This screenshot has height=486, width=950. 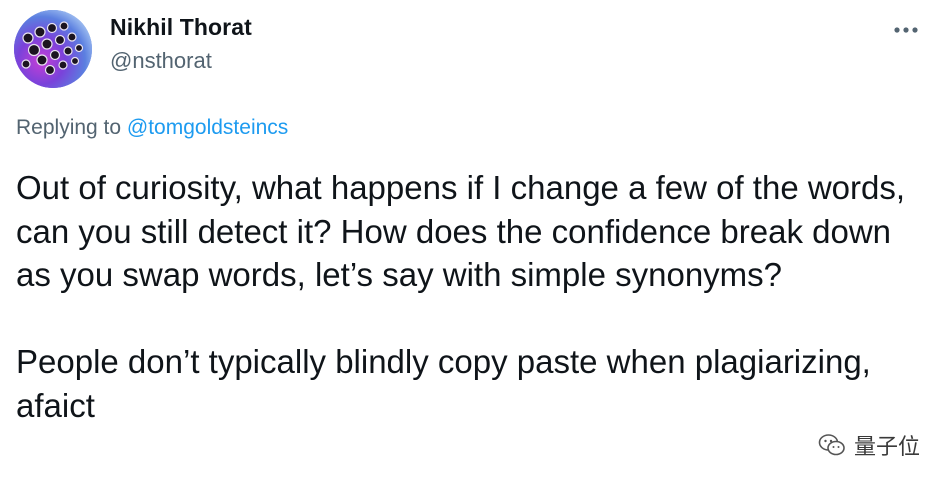 What do you see at coordinates (207, 127) in the screenshot?
I see `reply-mention-link: @tomgoldsteincs` at bounding box center [207, 127].